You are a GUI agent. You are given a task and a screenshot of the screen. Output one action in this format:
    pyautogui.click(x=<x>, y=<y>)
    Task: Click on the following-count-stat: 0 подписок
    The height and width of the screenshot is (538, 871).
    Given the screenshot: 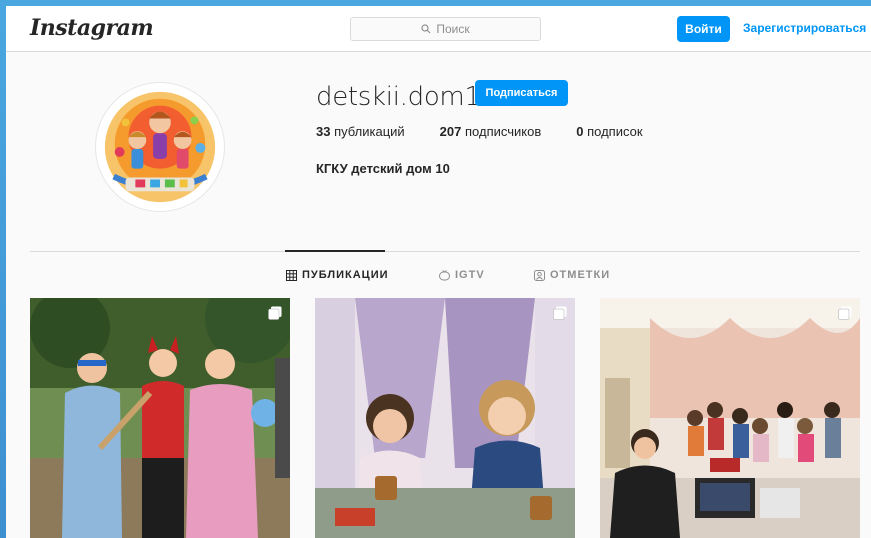 What is the action you would take?
    pyautogui.click(x=609, y=131)
    